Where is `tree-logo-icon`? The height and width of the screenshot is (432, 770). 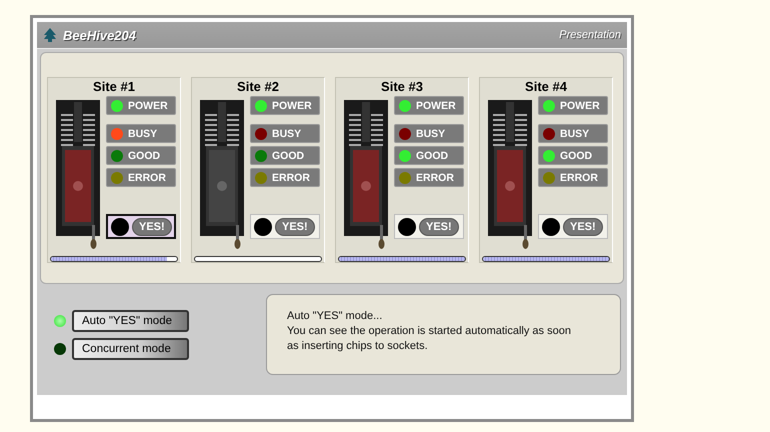
tree-logo-icon is located at coordinates (50, 35).